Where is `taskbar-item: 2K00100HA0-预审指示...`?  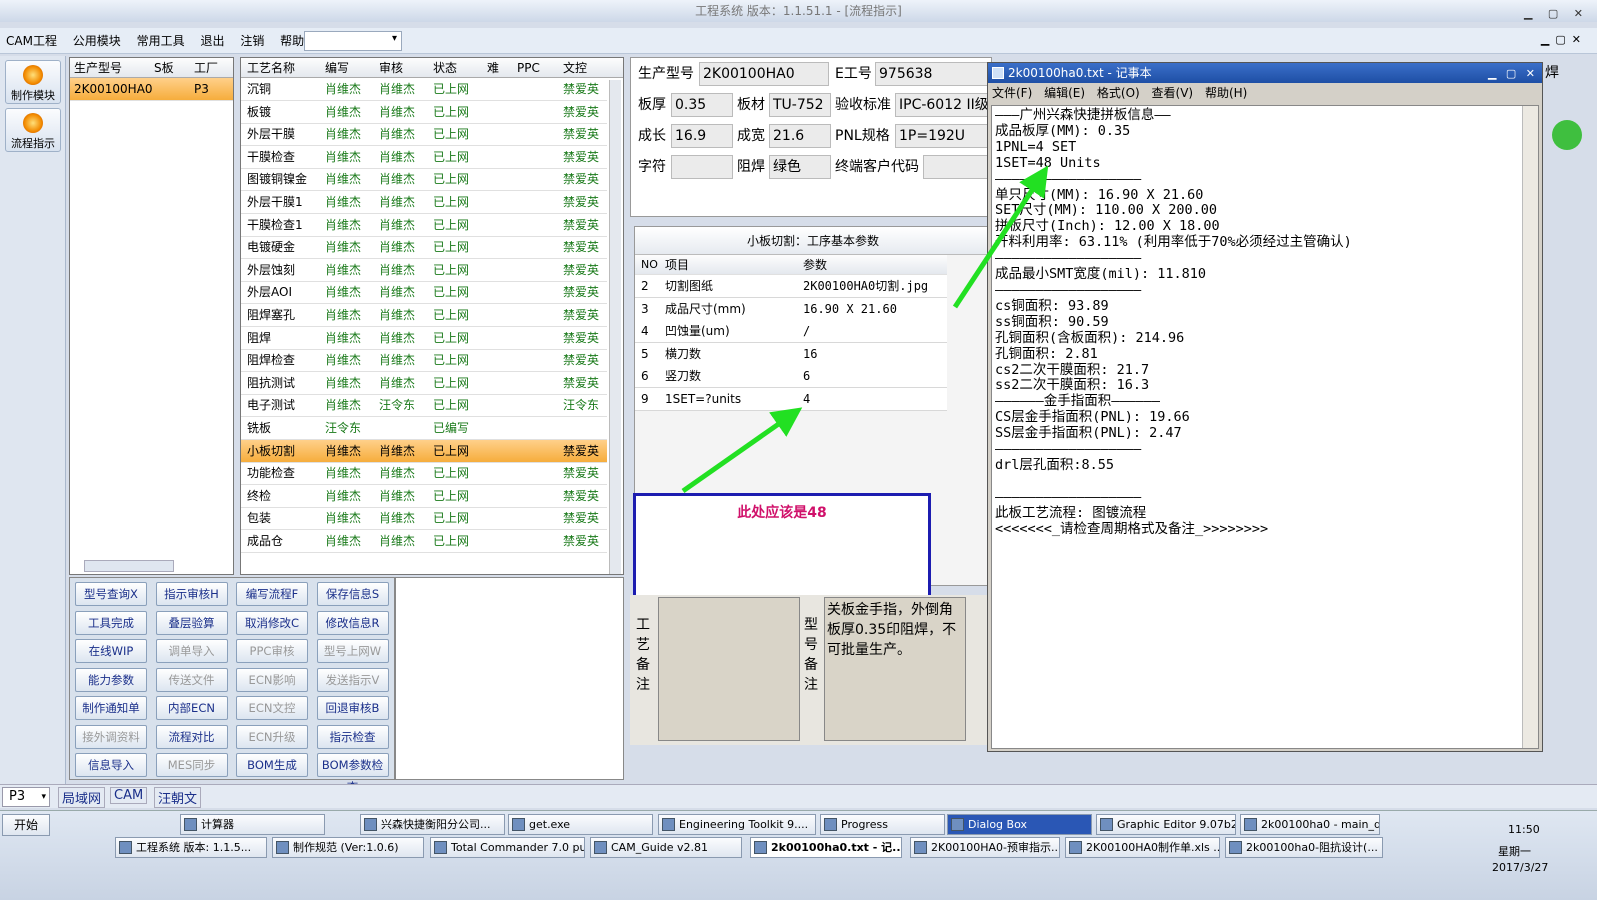 taskbar-item: 2K00100HA0-预审指示... is located at coordinates (985, 847).